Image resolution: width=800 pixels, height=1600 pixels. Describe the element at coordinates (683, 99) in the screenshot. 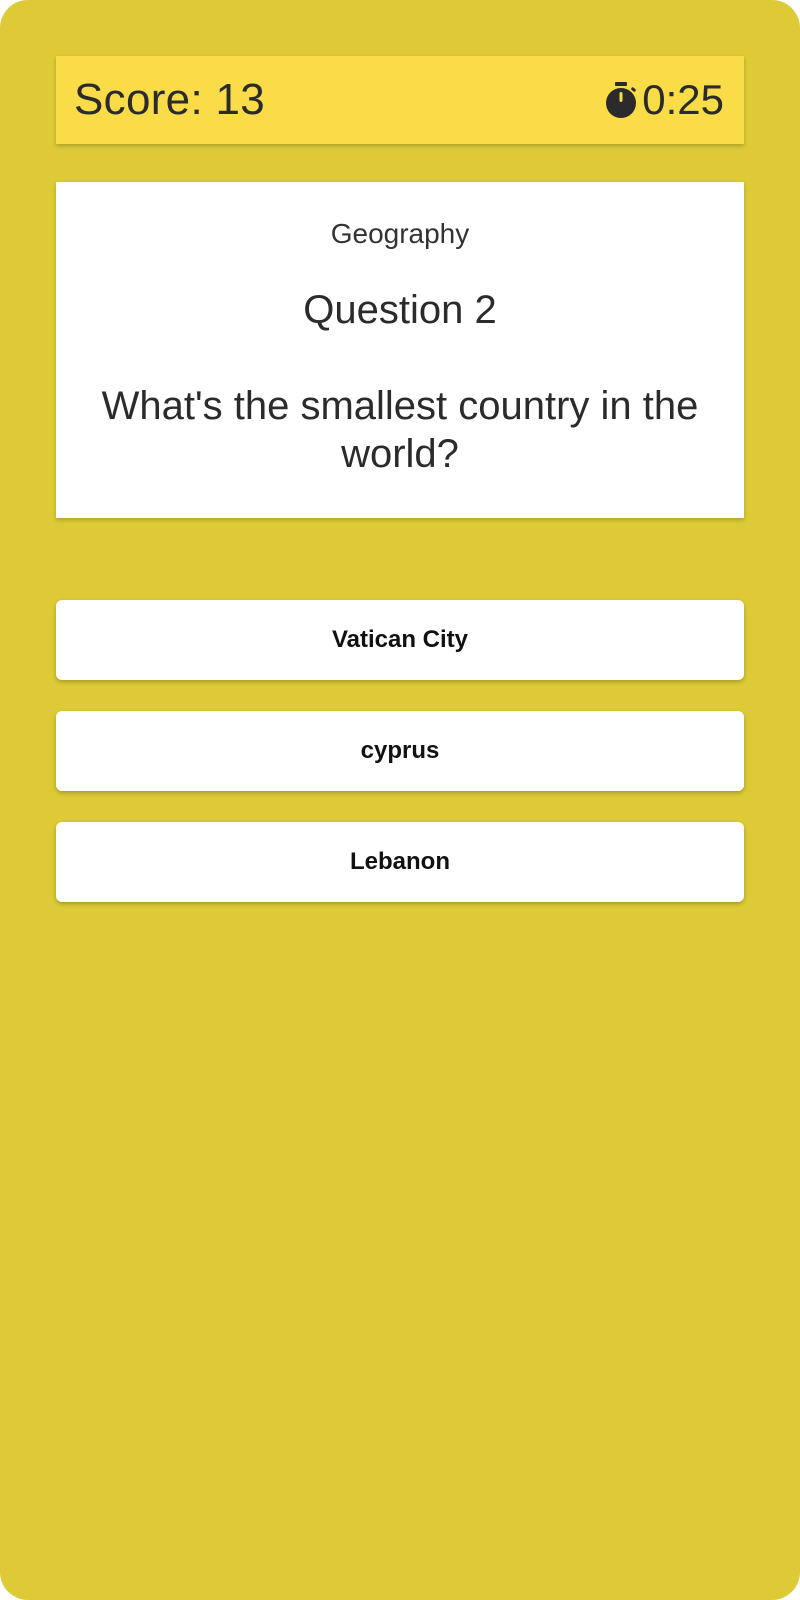

I see `timer-value: 0:25` at that location.